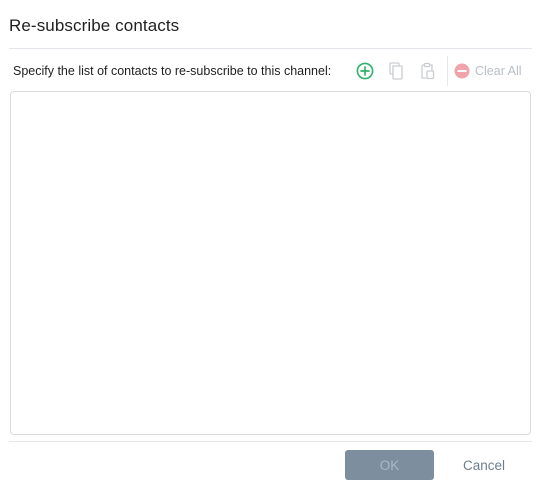 Image resolution: width=538 pixels, height=492 pixels. Describe the element at coordinates (484, 465) in the screenshot. I see `cancel-button: Cancel` at that location.